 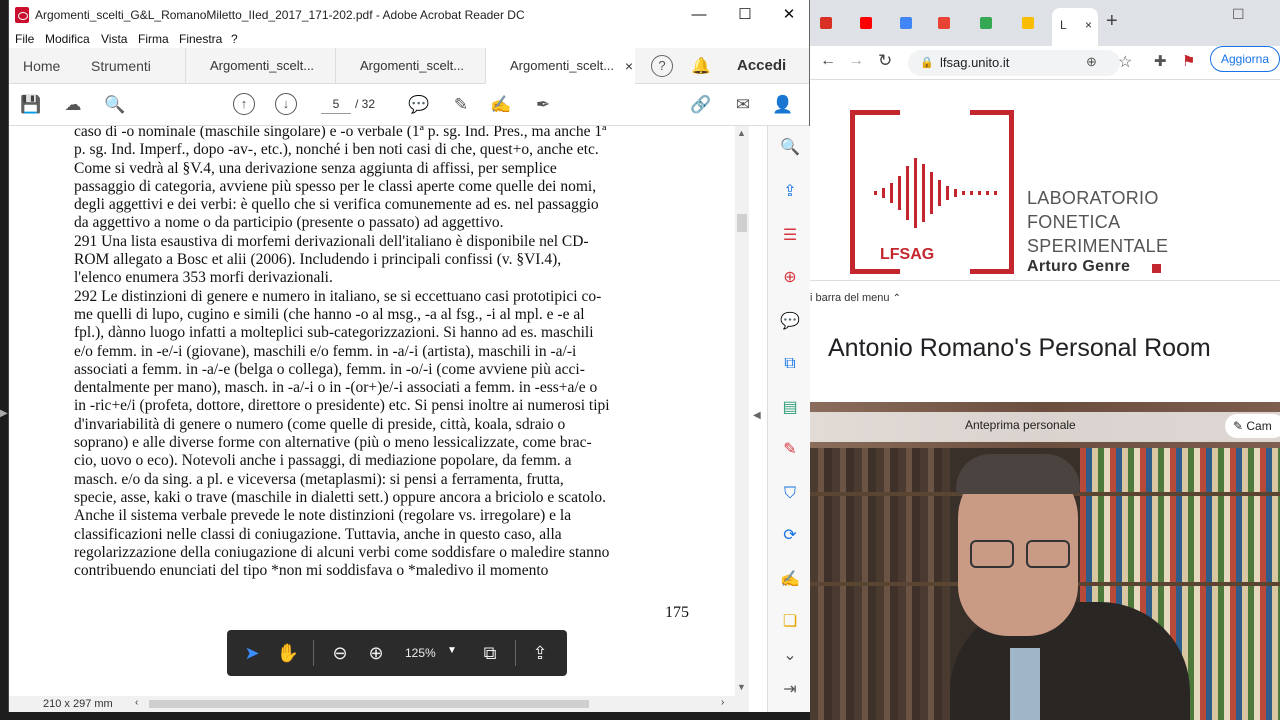 What do you see at coordinates (24, 39) in the screenshot?
I see `menu-file: File` at bounding box center [24, 39].